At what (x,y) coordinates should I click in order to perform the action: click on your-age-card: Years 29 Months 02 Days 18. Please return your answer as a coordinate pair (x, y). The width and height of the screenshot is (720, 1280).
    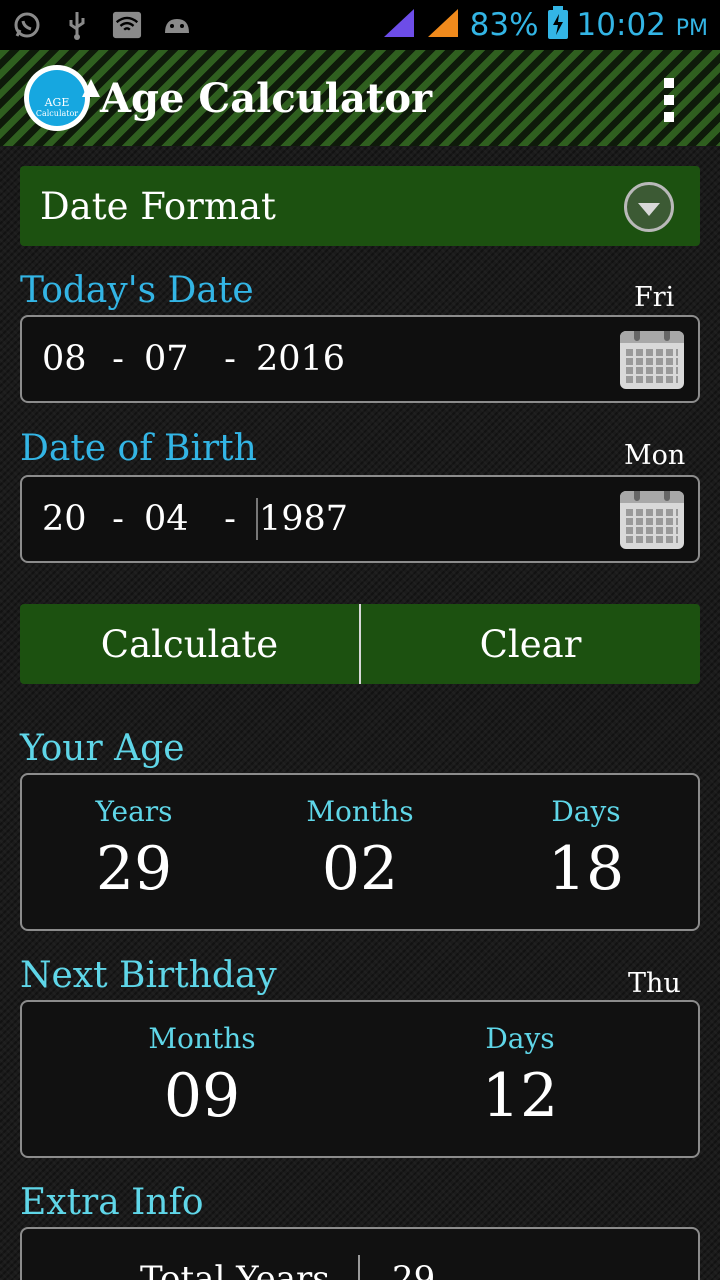
    Looking at the image, I should click on (360, 852).